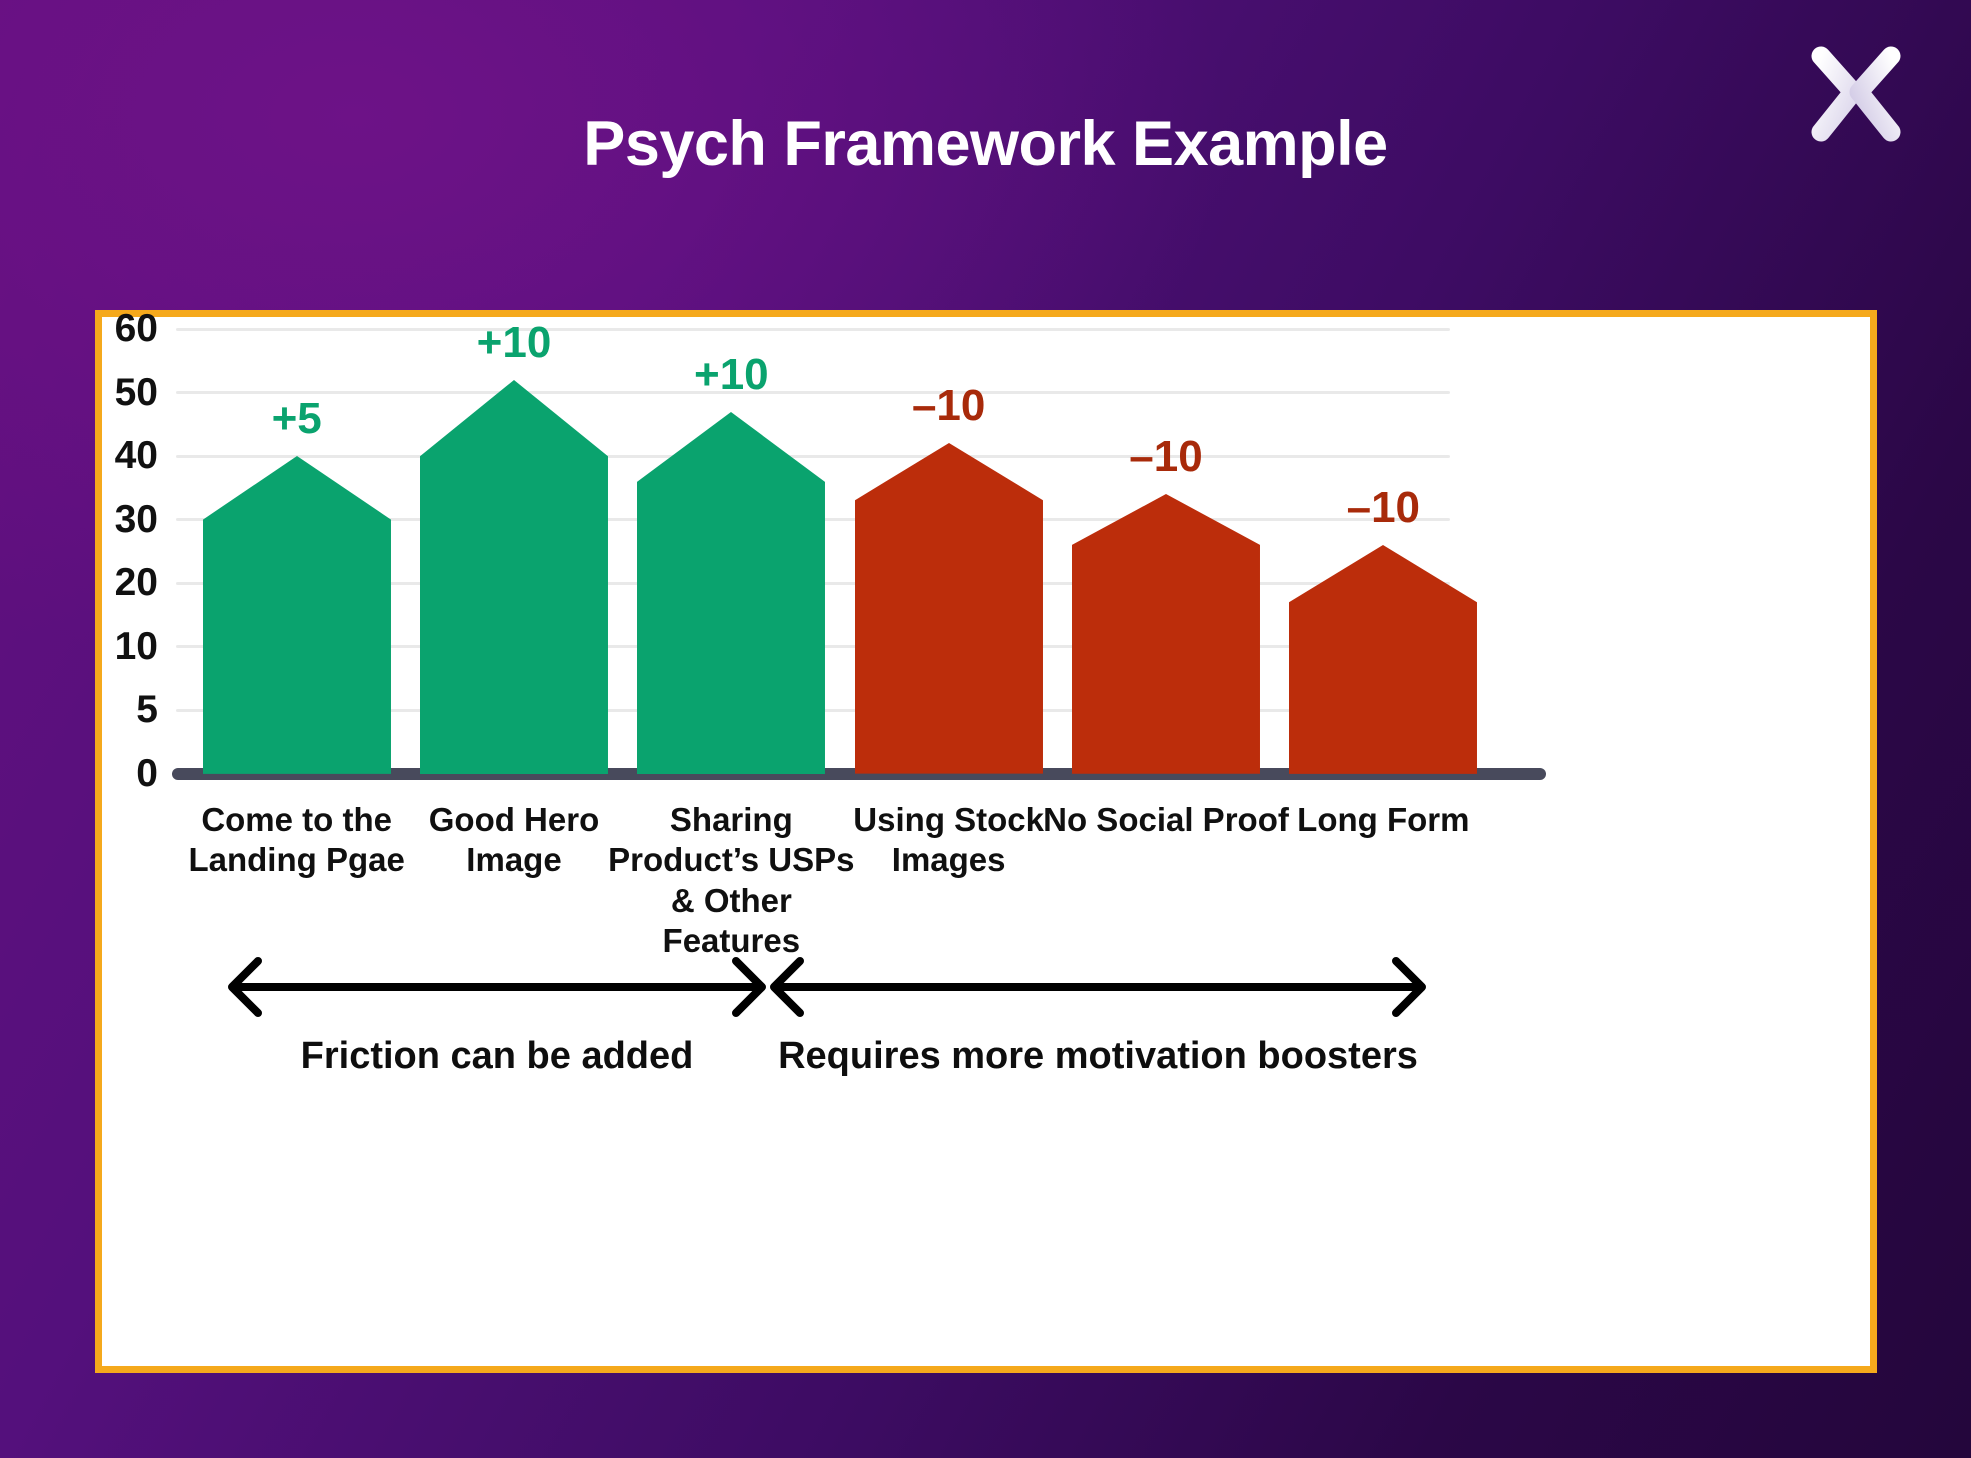  What do you see at coordinates (136, 519) in the screenshot?
I see `y-axis-tick-label: 30` at bounding box center [136, 519].